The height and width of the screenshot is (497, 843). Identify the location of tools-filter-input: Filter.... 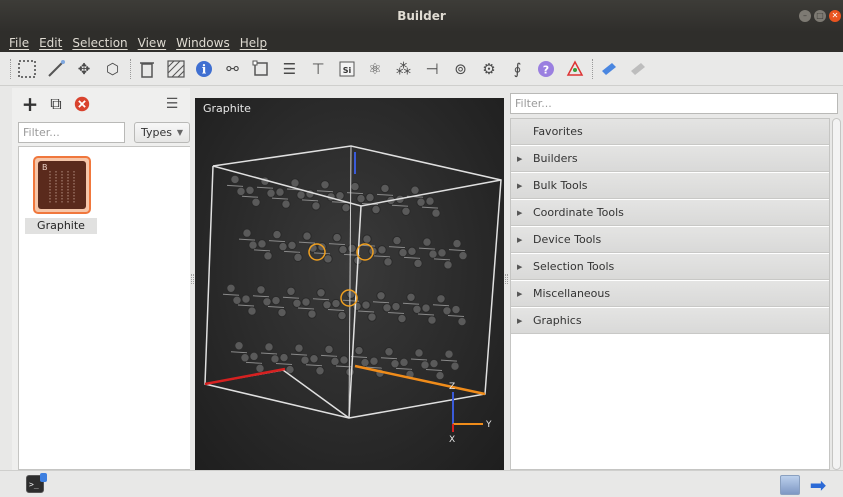
(674, 103).